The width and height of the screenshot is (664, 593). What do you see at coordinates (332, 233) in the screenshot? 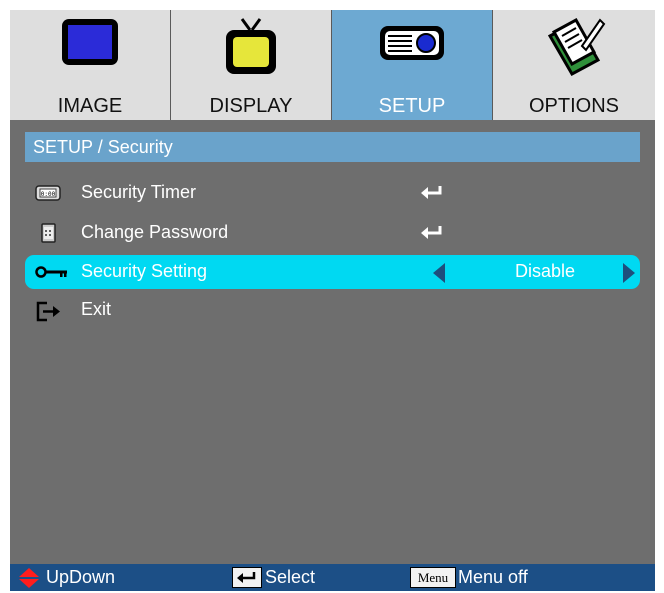
I see `menu-item-change-password: Change Password` at bounding box center [332, 233].